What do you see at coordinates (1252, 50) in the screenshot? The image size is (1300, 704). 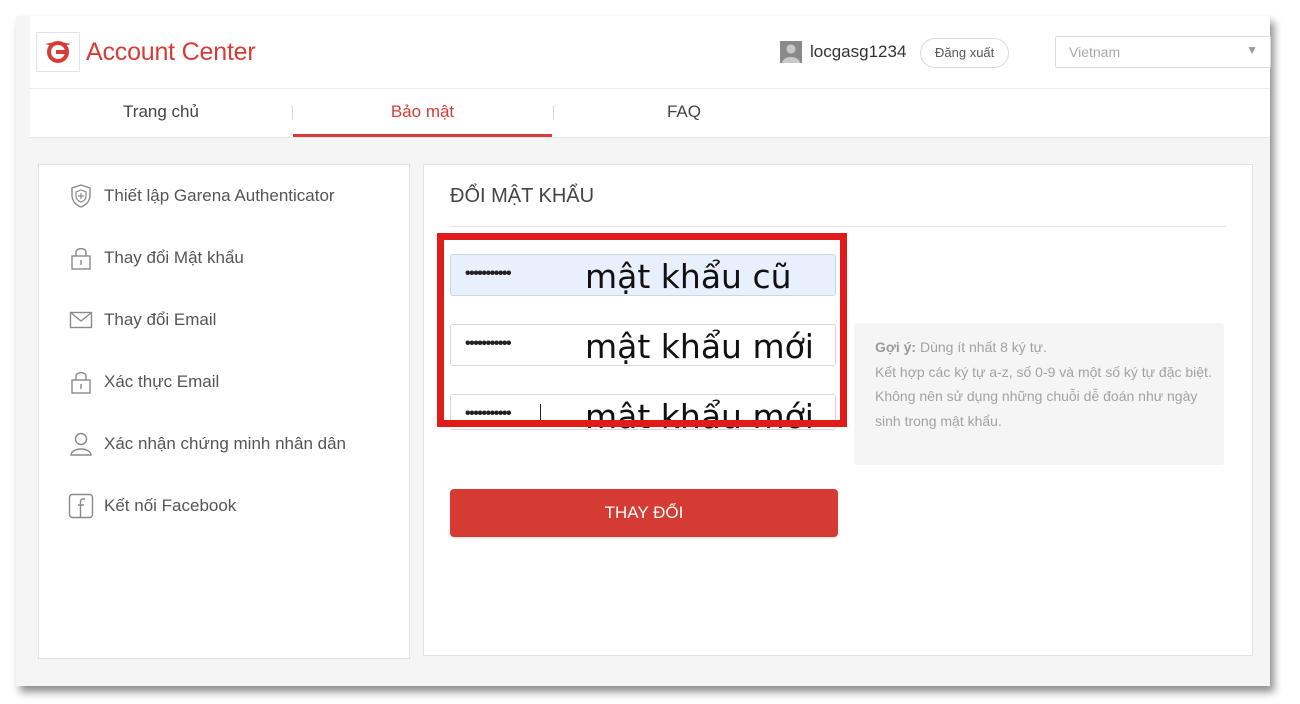 I see `chevron-down-icon: ▼` at bounding box center [1252, 50].